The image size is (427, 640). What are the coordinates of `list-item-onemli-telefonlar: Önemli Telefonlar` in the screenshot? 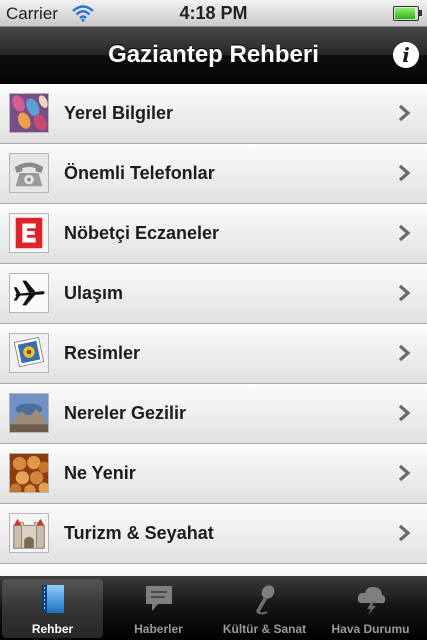 It's located at (213, 174).